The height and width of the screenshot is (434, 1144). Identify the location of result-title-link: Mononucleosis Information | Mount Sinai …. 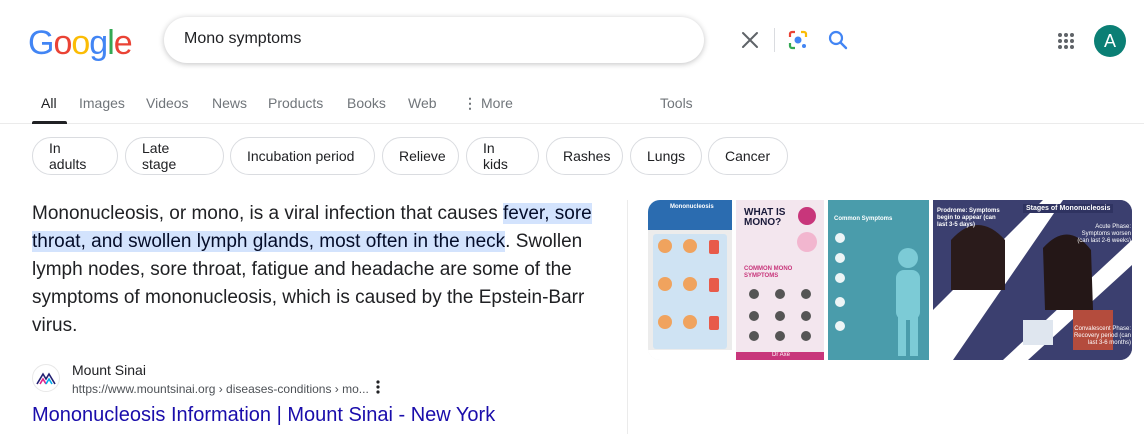
(263, 415).